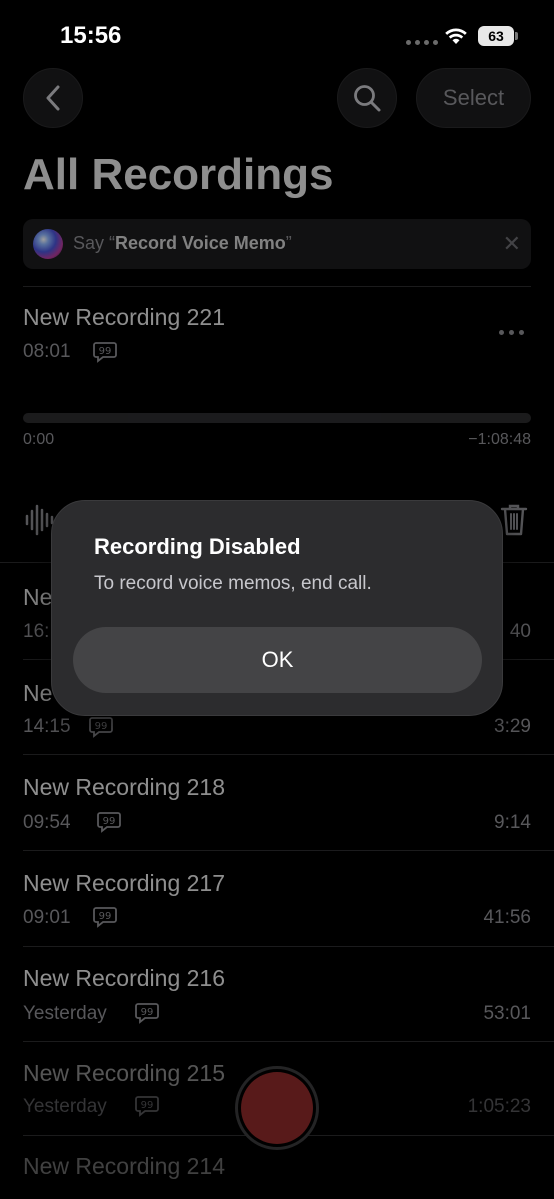  I want to click on recording-date: 09:01, so click(47, 917).